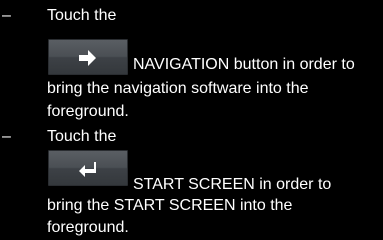  What do you see at coordinates (170, 205) in the screenshot?
I see `instruction-text-line: bring the START SCREEN into the` at bounding box center [170, 205].